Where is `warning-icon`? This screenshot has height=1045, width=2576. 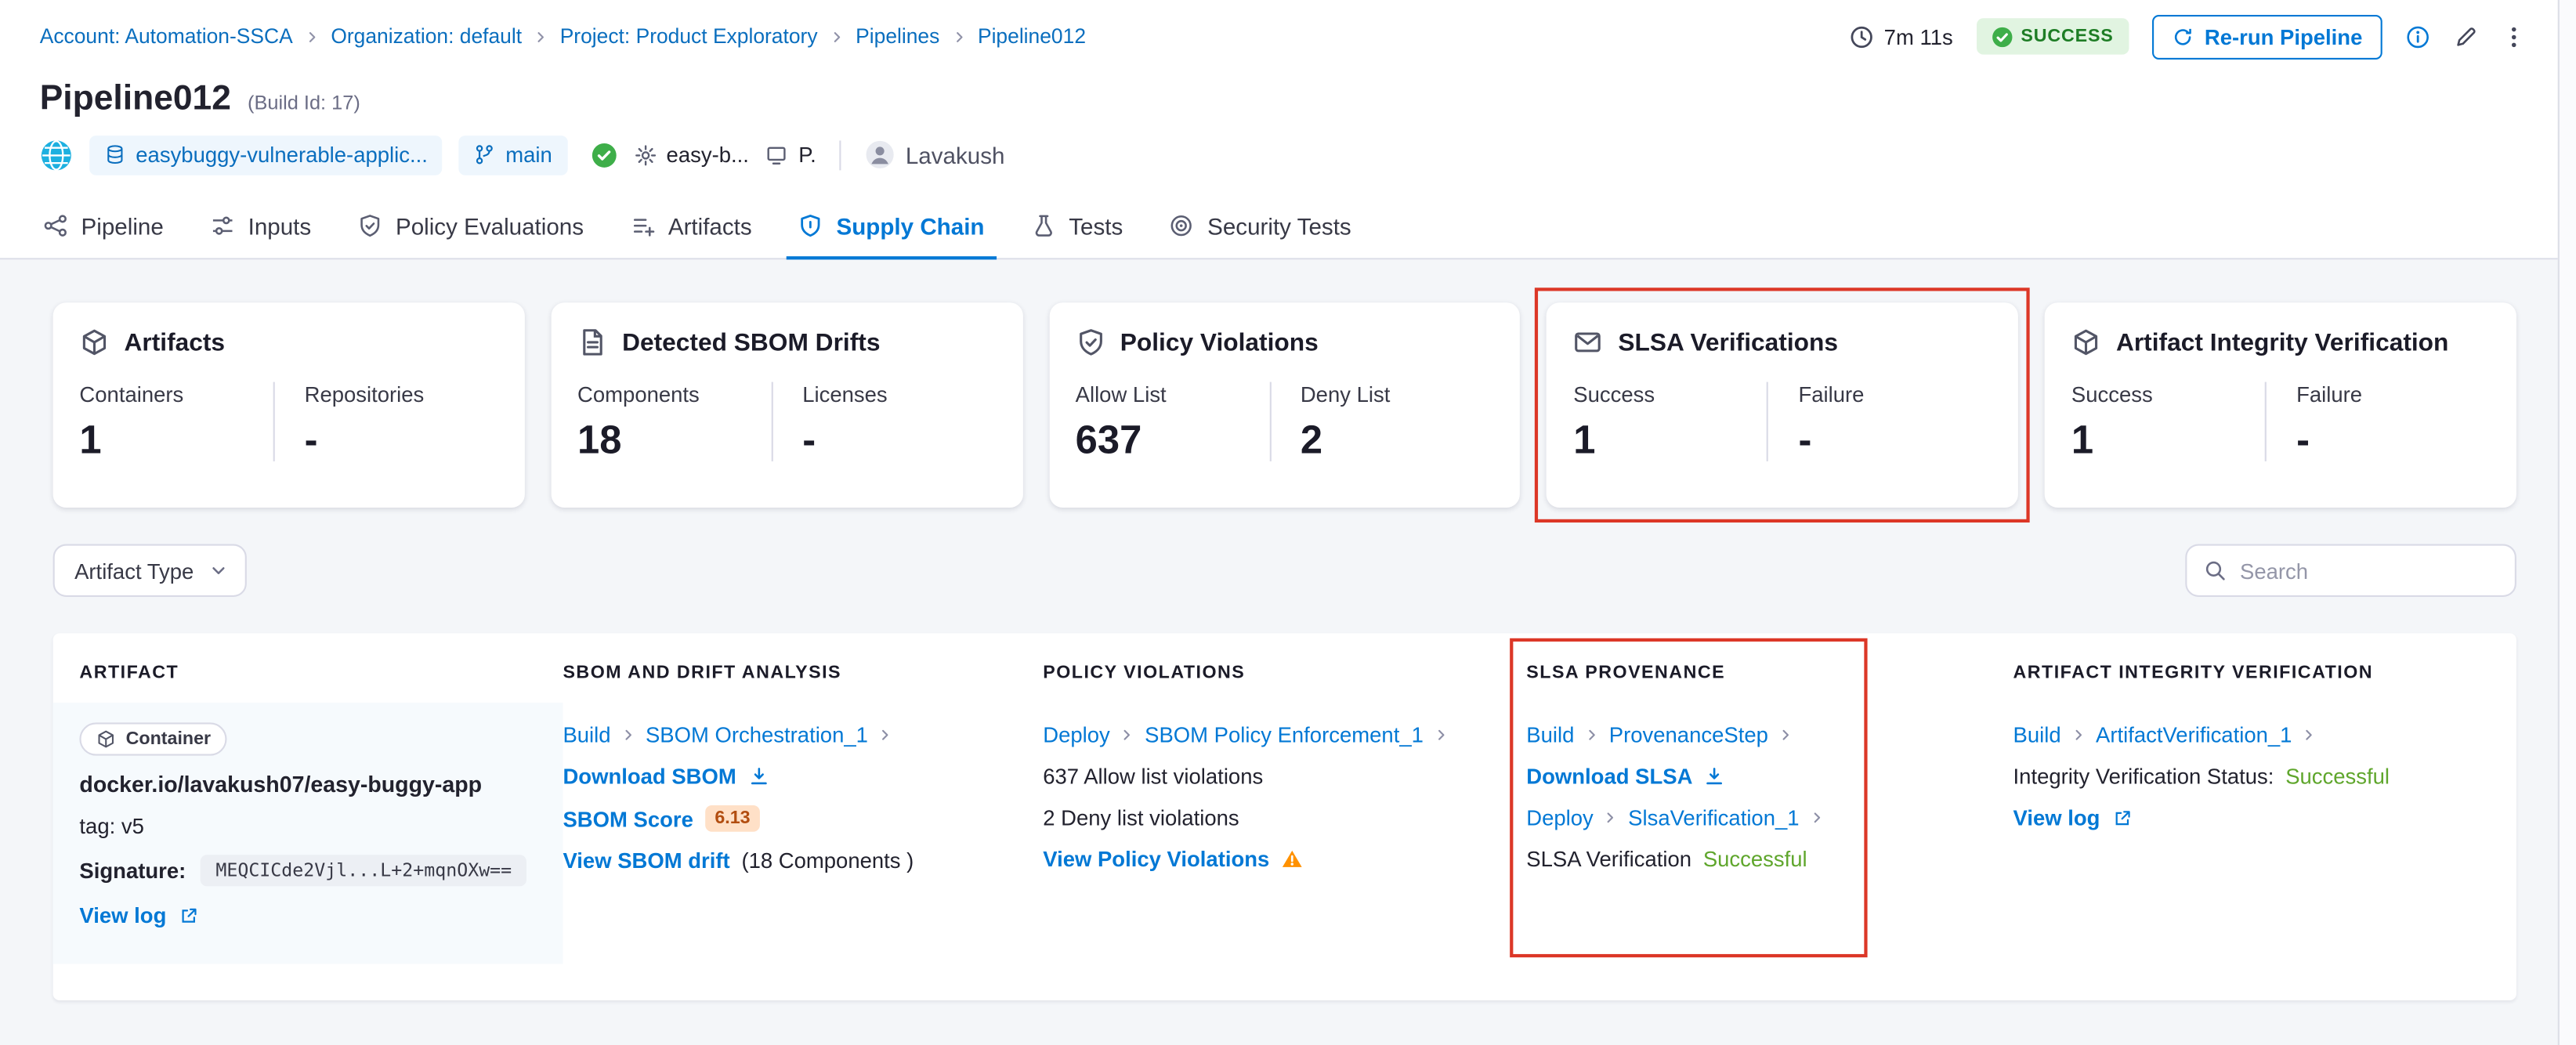 warning-icon is located at coordinates (1292, 858).